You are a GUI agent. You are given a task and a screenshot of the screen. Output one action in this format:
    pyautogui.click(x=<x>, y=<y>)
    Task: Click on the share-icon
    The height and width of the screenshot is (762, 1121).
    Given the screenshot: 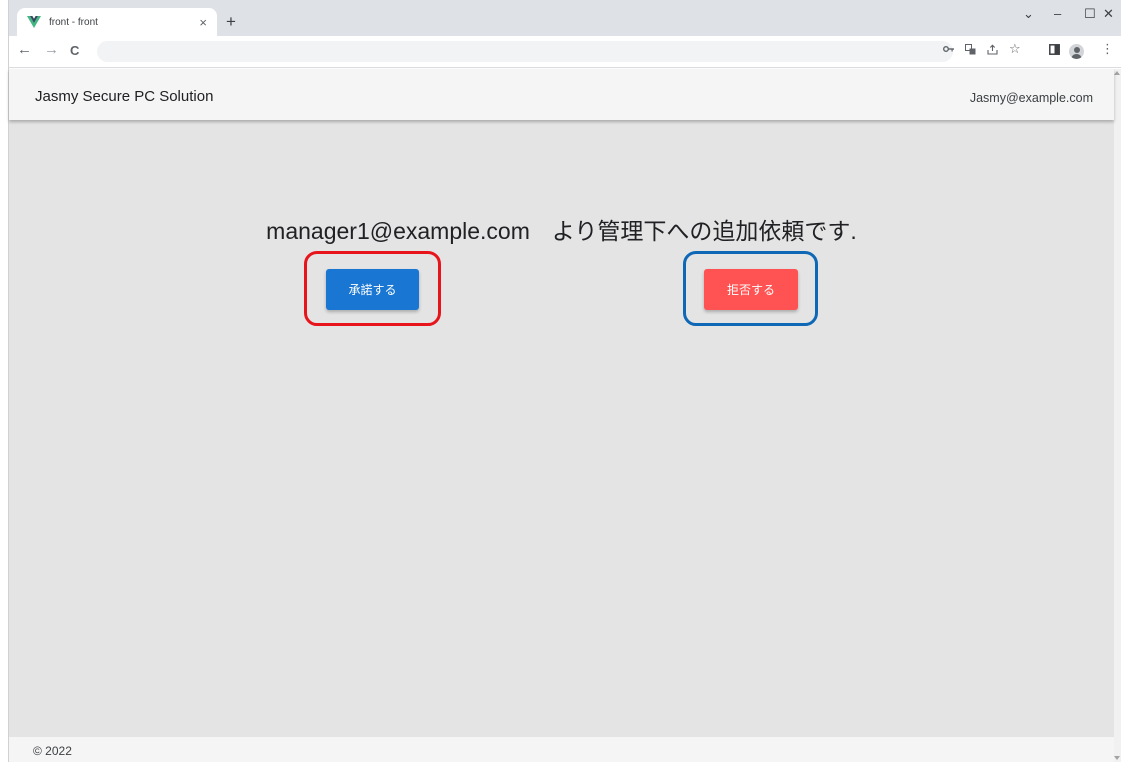 What is the action you would take?
    pyautogui.click(x=992, y=51)
    